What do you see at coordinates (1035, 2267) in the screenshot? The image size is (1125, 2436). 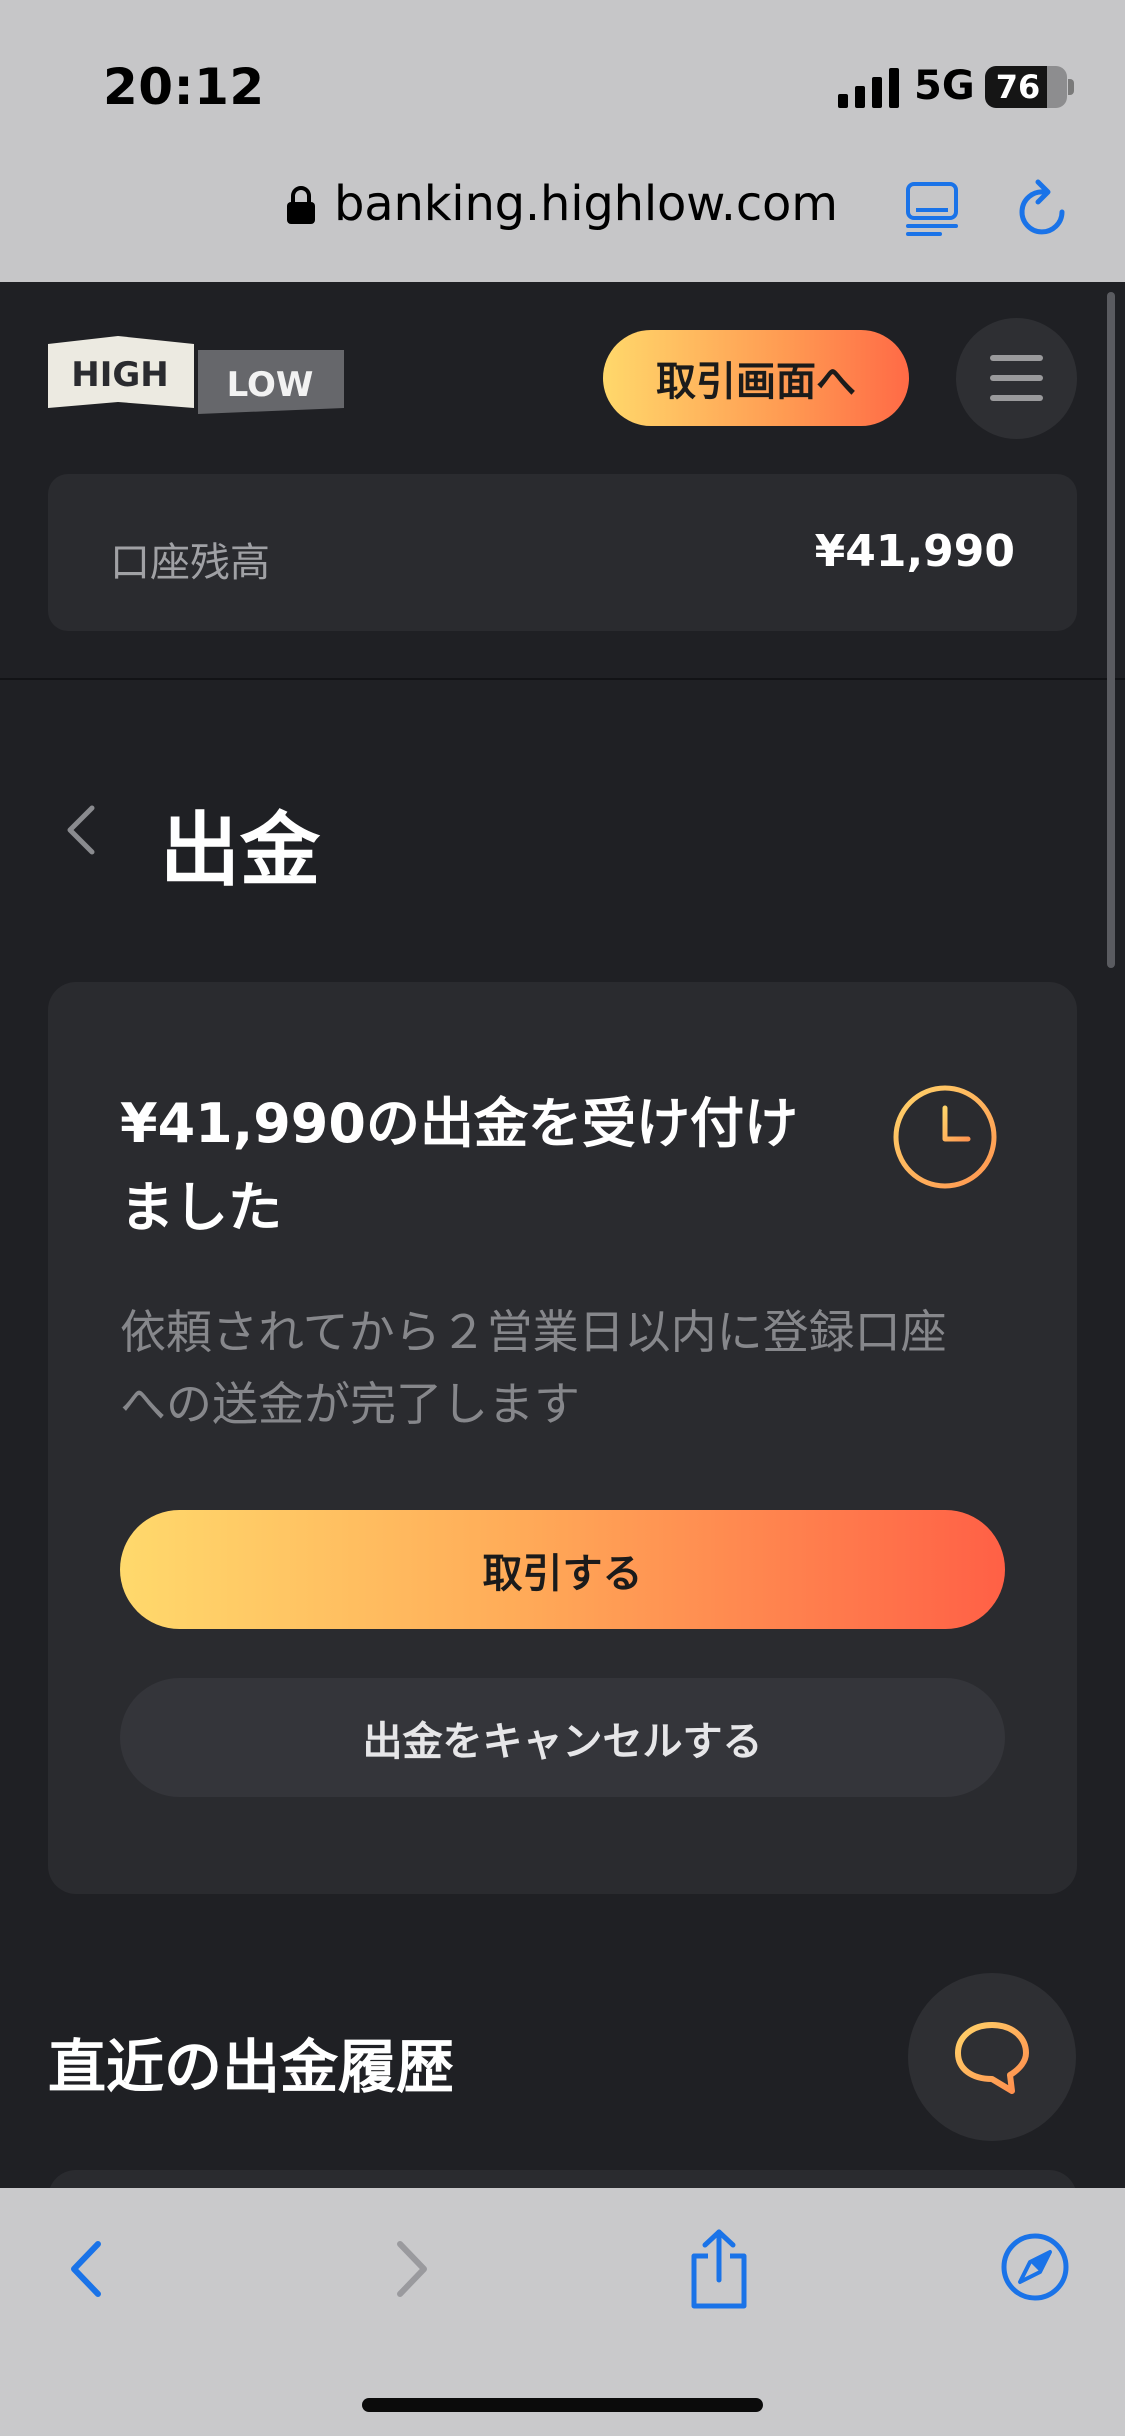 I see `compass-icon` at bounding box center [1035, 2267].